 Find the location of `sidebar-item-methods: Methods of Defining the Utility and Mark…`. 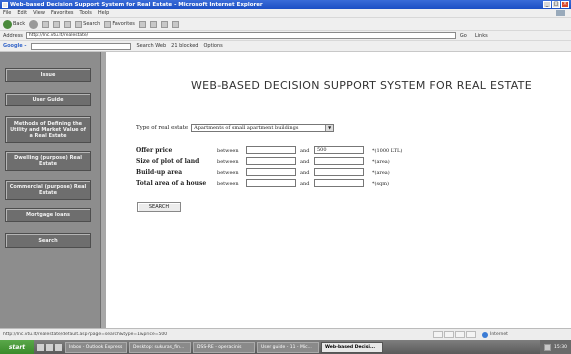

sidebar-item-methods: Methods of Defining the Utility and Mark… is located at coordinates (48, 129).